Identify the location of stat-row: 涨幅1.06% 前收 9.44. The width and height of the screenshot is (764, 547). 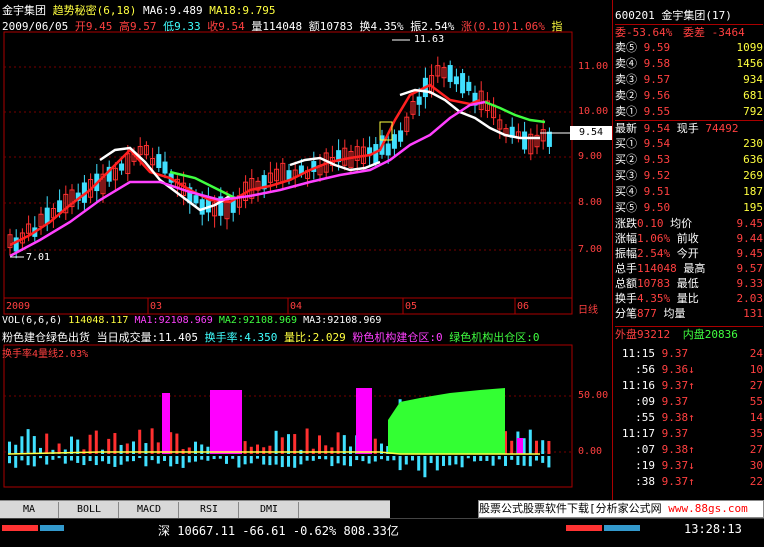
(689, 238).